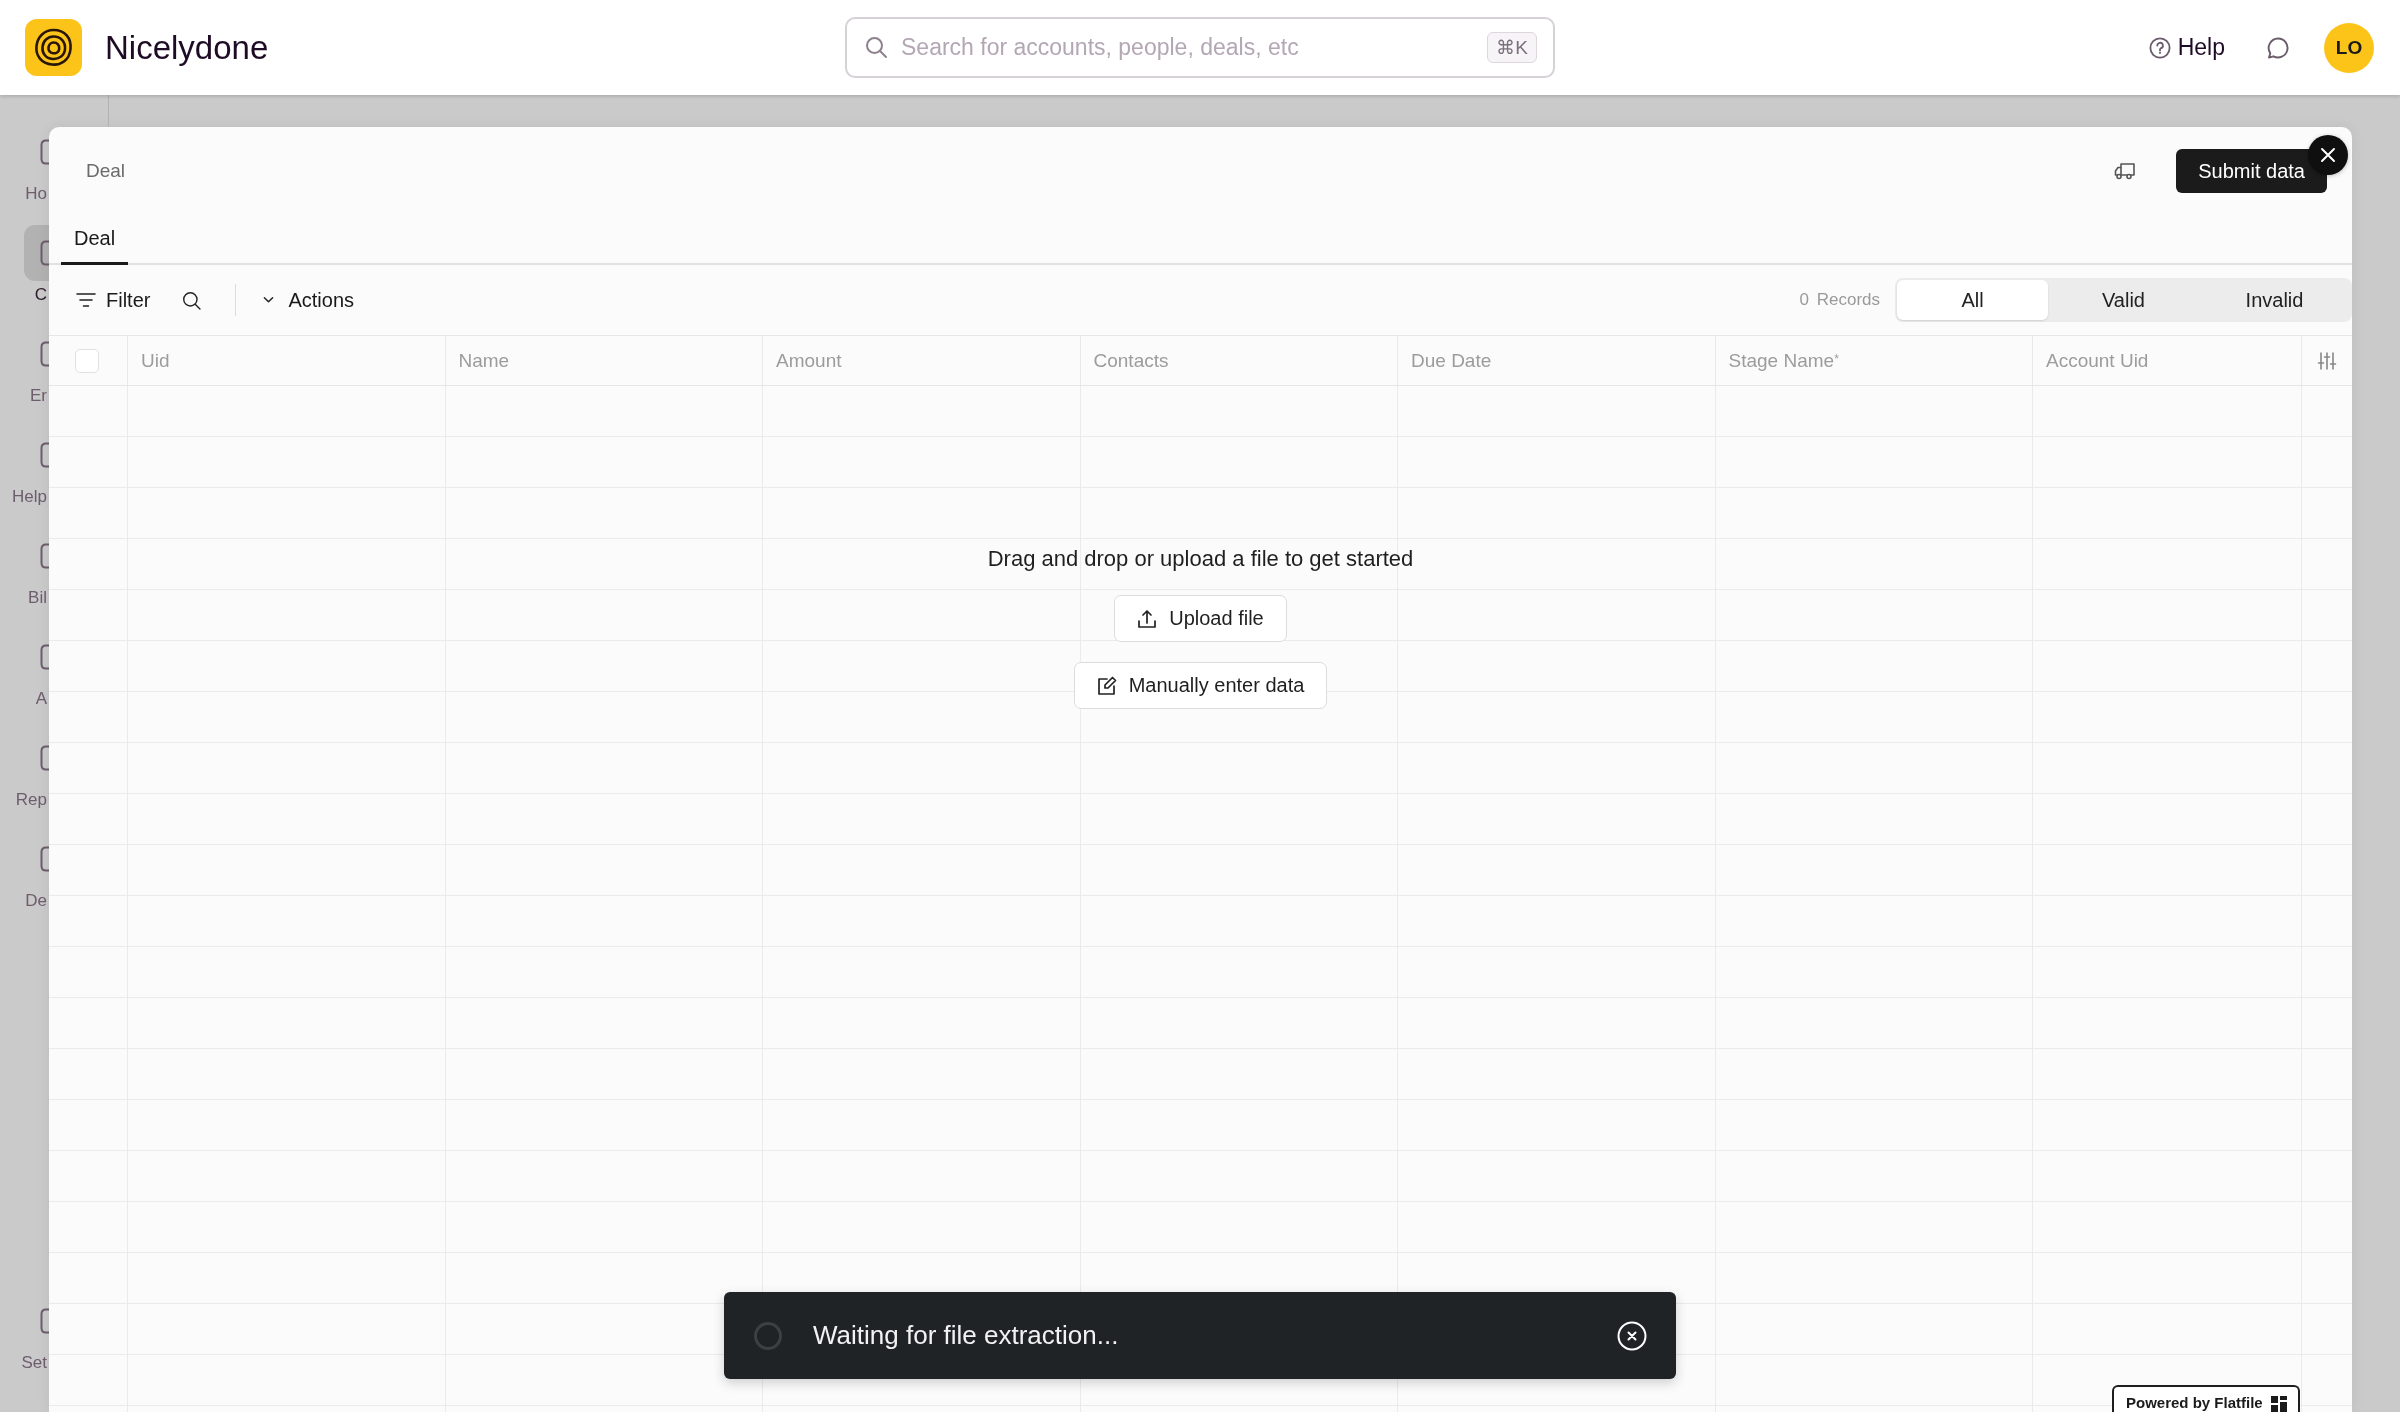 Image resolution: width=2400 pixels, height=1412 pixels. What do you see at coordinates (24, 174) in the screenshot?
I see `sidebar-item: Ho` at bounding box center [24, 174].